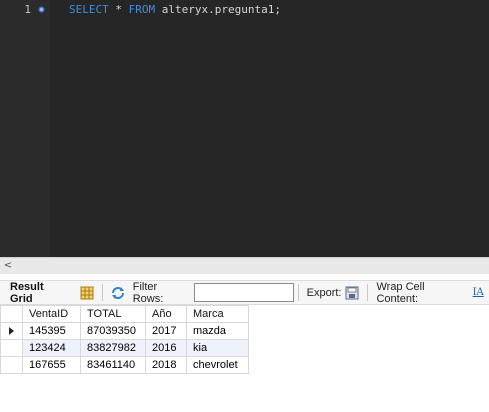 This screenshot has width=489, height=412. What do you see at coordinates (51, 331) in the screenshot?
I see `table-cell: 145395` at bounding box center [51, 331].